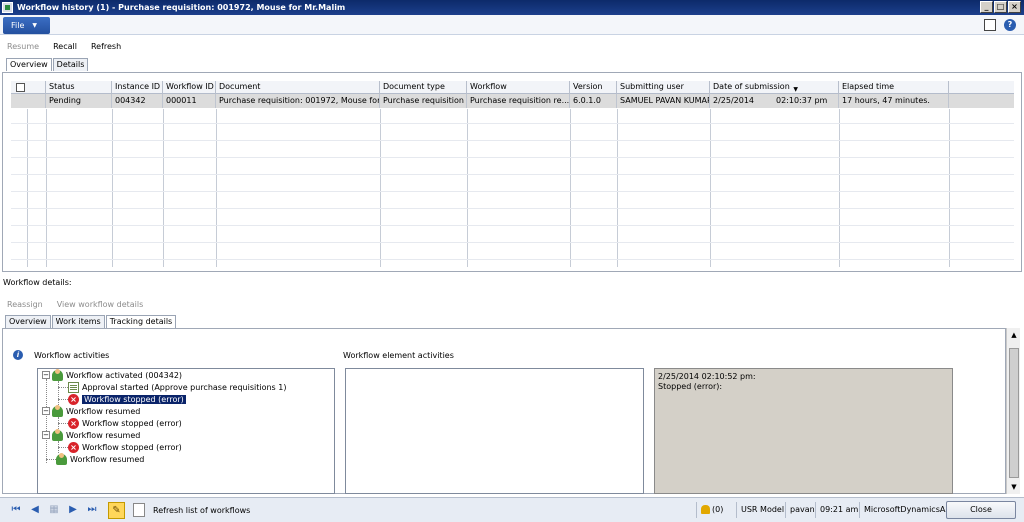  What do you see at coordinates (54, 510) in the screenshot?
I see `grid-view-icon: ▦` at bounding box center [54, 510].